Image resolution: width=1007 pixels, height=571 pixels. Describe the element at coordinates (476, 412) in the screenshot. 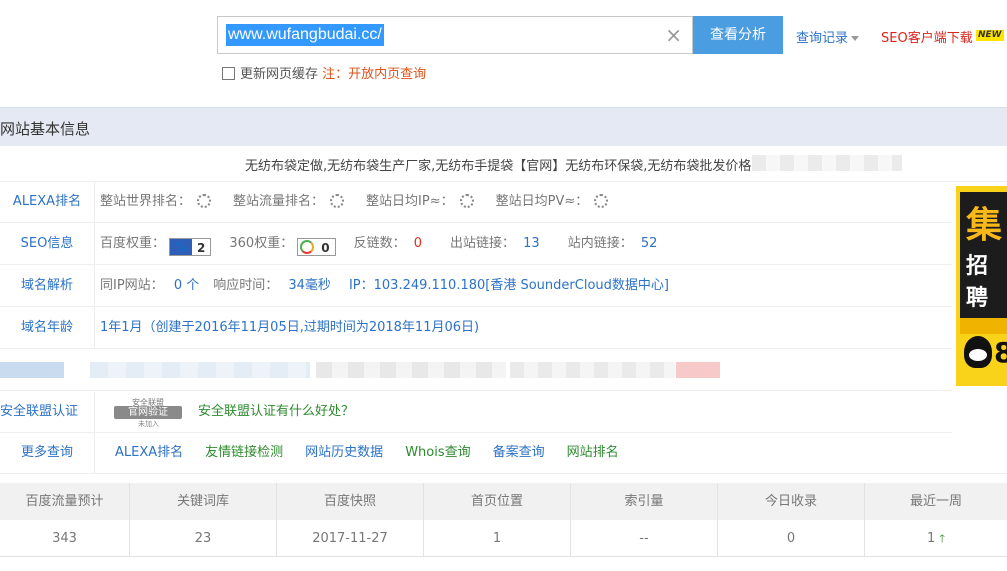

I see `cert-row: 安全联盟认证 安全联盟 官网验证 未加入 安全联盟认证有什么好处？` at that location.